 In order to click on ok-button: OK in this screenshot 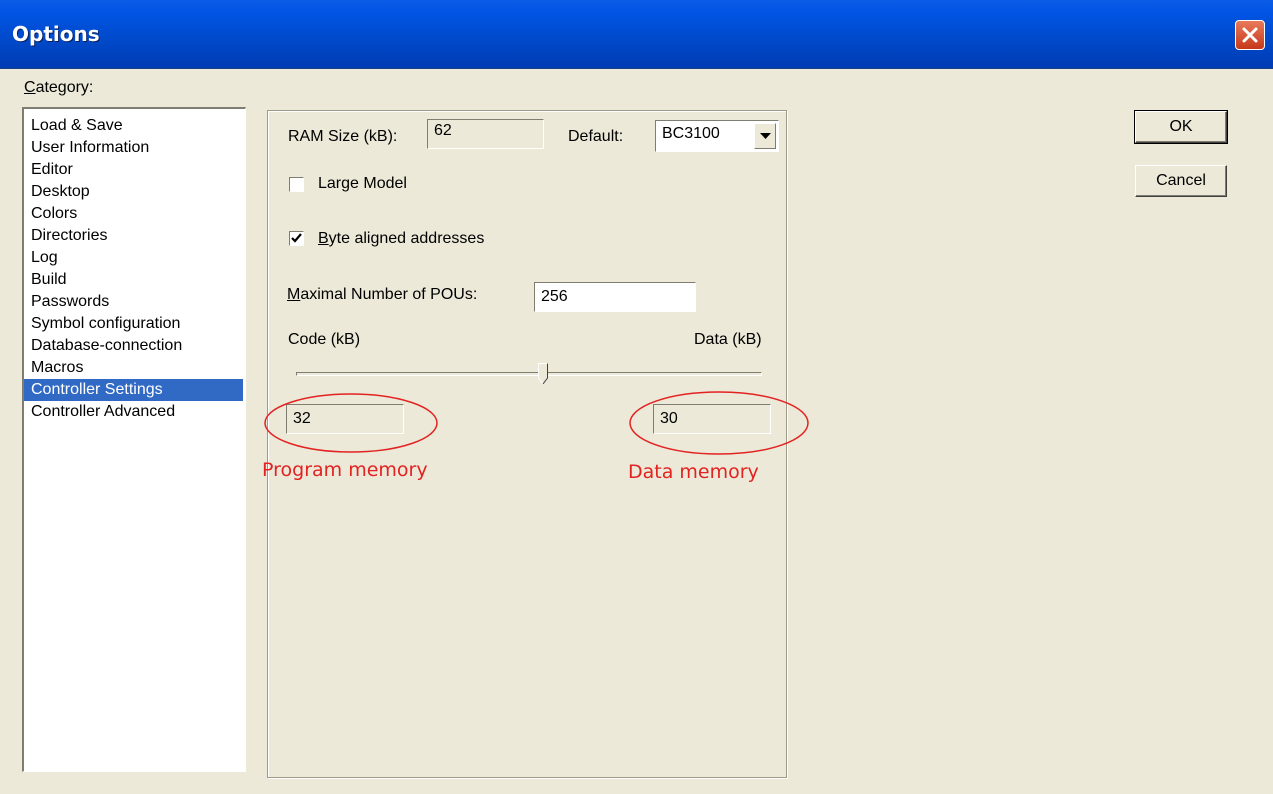, I will do `click(1181, 127)`.